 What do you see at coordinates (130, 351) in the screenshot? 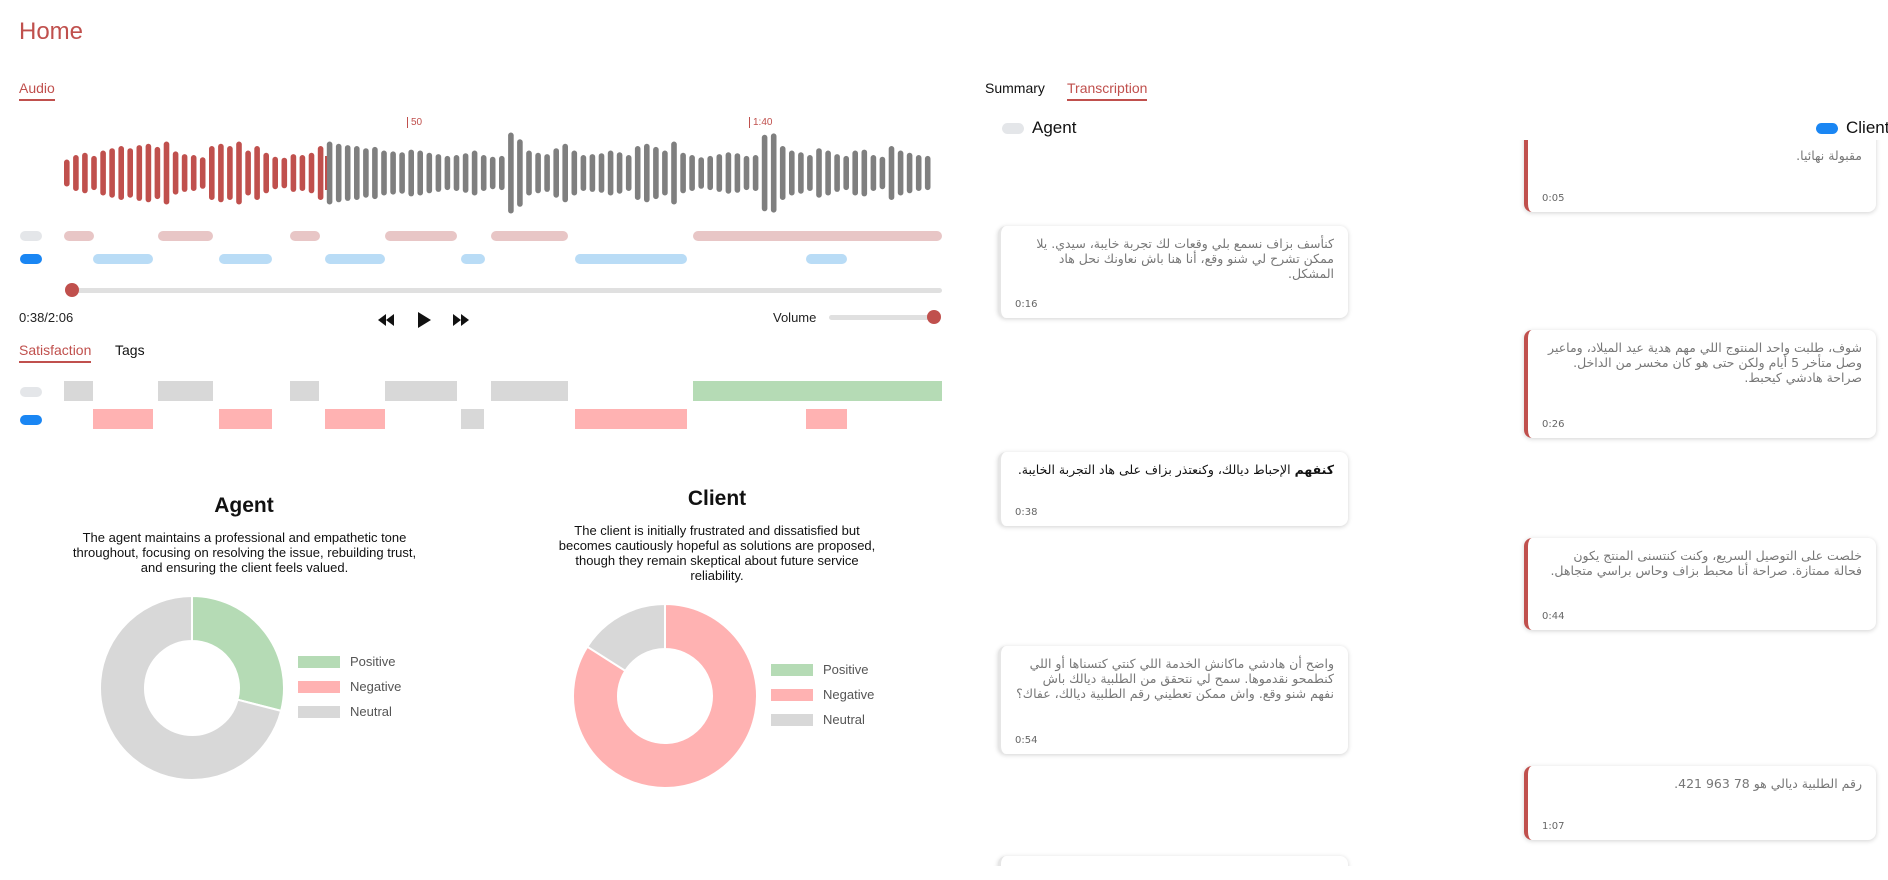
I see `tab-tags: Tags` at bounding box center [130, 351].